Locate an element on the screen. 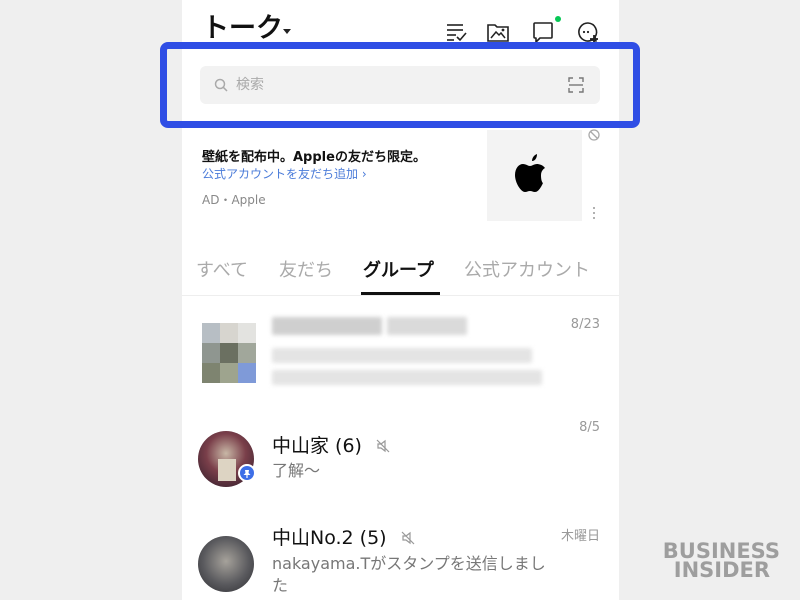 This screenshot has width=800, height=600. page-title: トーク is located at coordinates (242, 29).